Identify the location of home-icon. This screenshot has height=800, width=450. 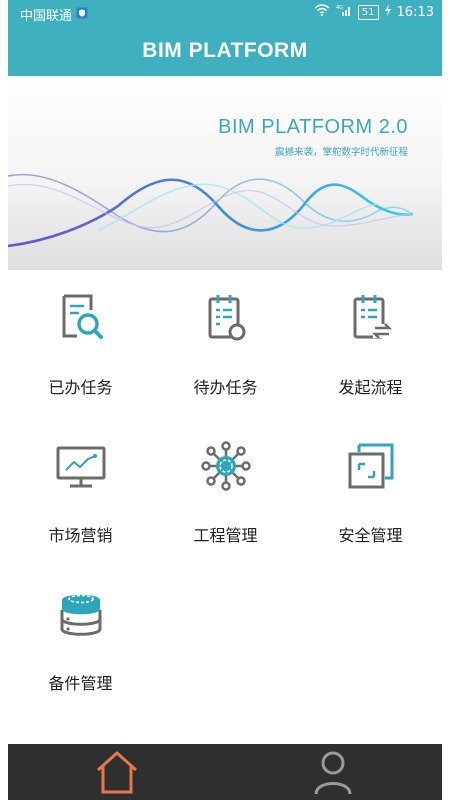
(117, 775).